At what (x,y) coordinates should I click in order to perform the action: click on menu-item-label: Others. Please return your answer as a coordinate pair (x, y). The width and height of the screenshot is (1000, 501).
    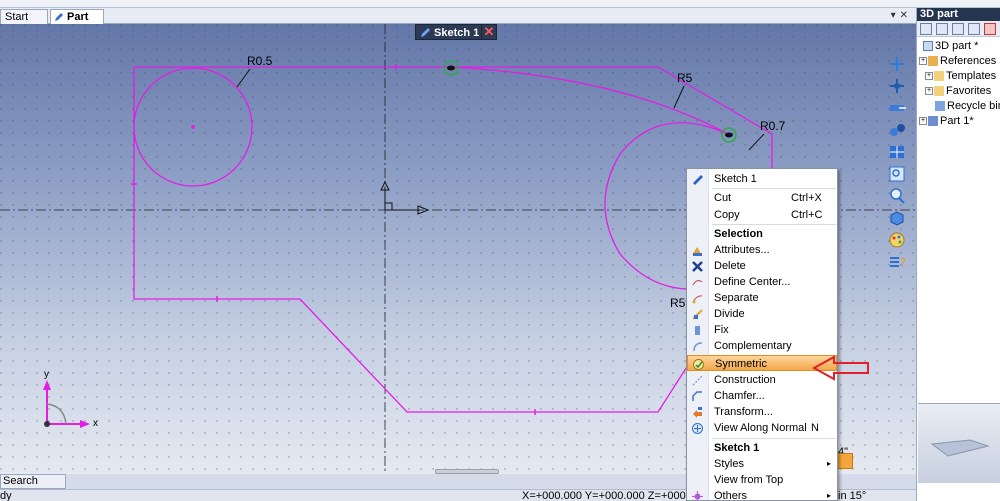
    Looking at the image, I should click on (731, 495).